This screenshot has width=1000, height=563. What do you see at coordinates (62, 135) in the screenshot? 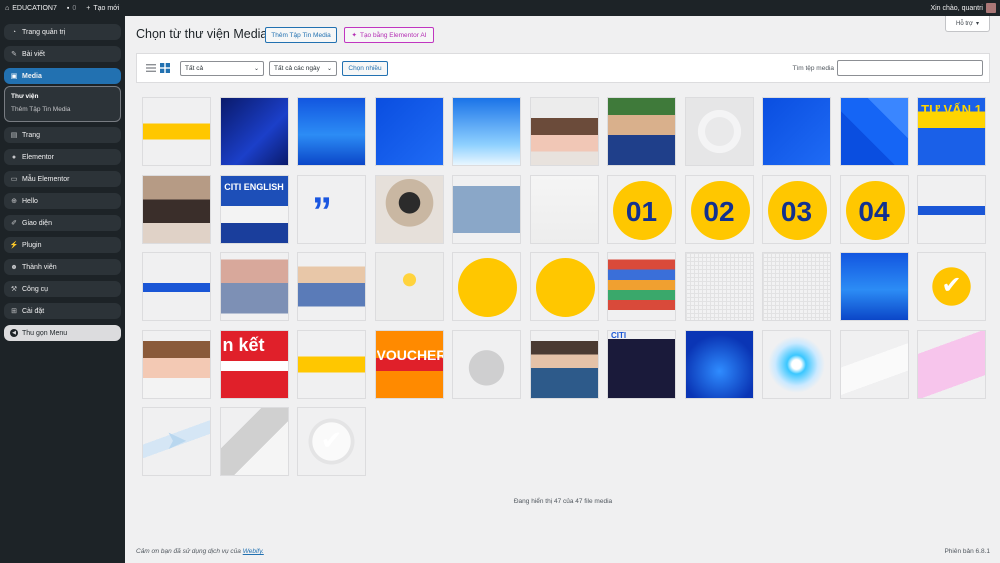
I see `sidebar-item-pages: ▤ Trang` at bounding box center [62, 135].